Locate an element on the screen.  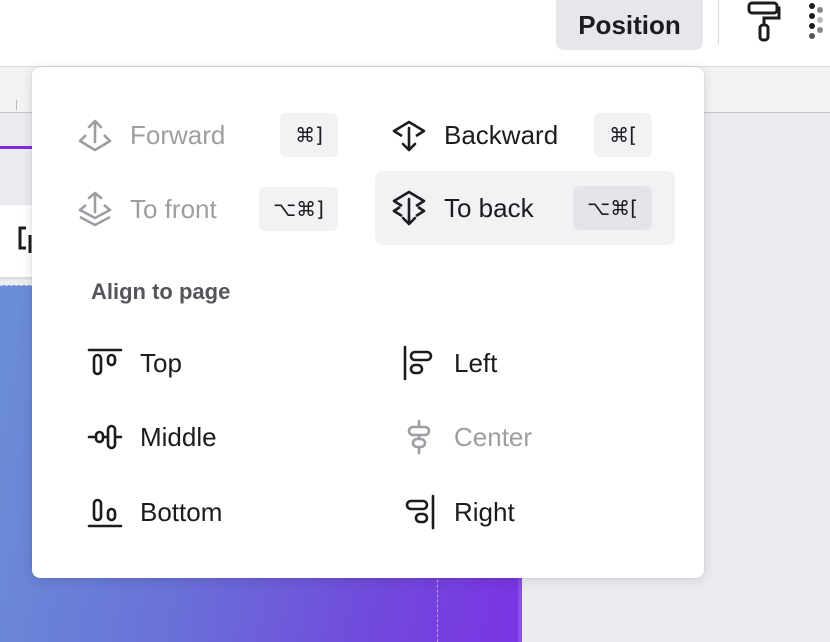
position-button: Position is located at coordinates (629, 25).